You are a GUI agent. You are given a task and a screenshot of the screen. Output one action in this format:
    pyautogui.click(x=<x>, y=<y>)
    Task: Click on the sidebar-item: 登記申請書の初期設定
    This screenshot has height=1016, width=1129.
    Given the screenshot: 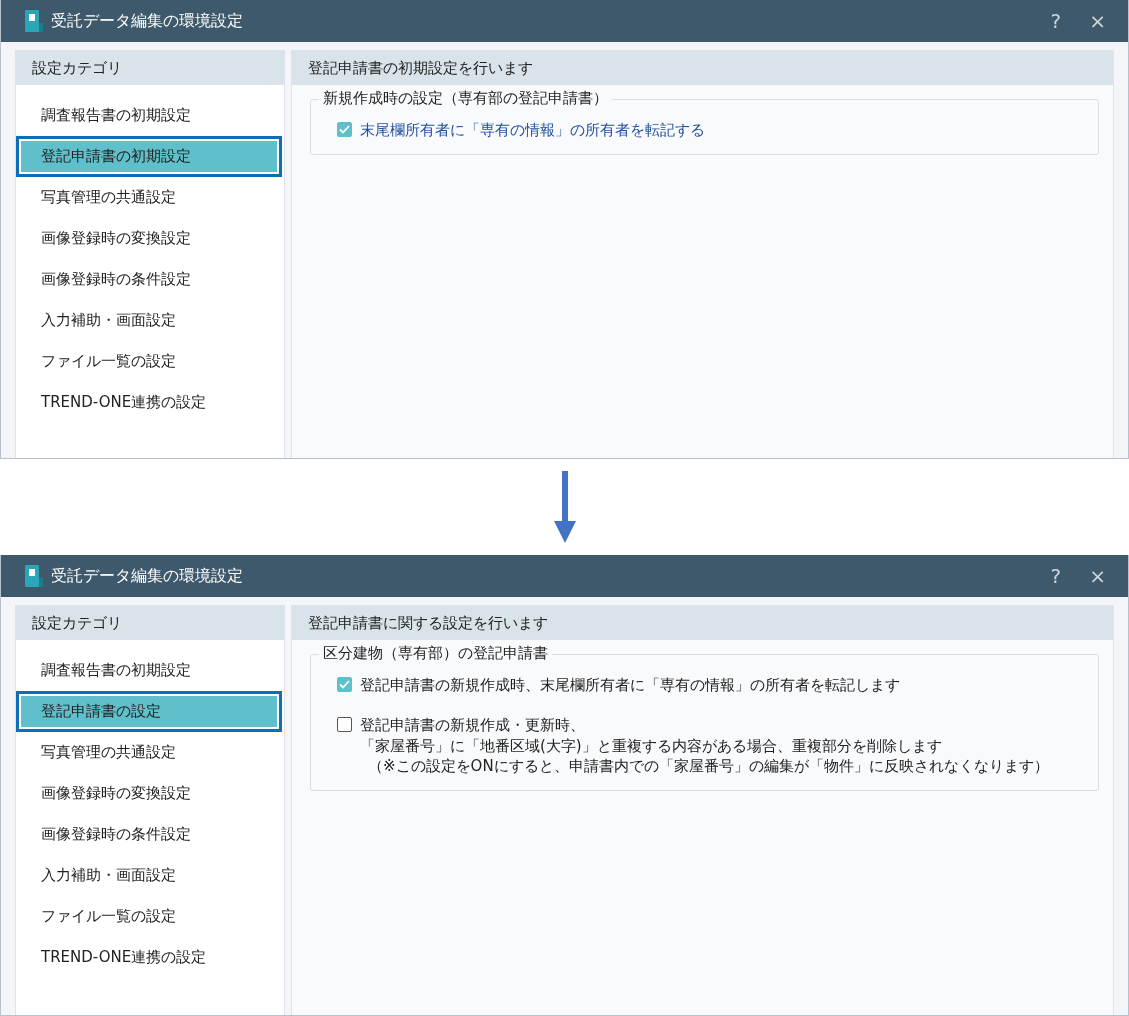 What is the action you would take?
    pyautogui.click(x=149, y=156)
    